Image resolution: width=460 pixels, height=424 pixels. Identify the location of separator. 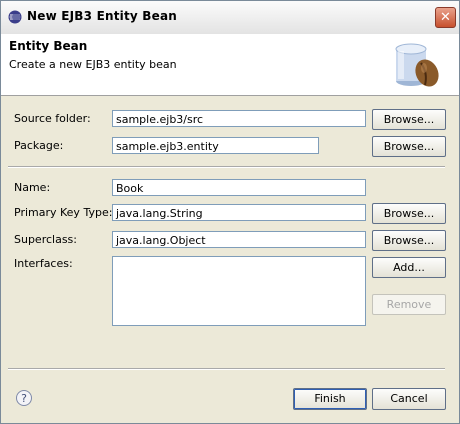
(226, 167).